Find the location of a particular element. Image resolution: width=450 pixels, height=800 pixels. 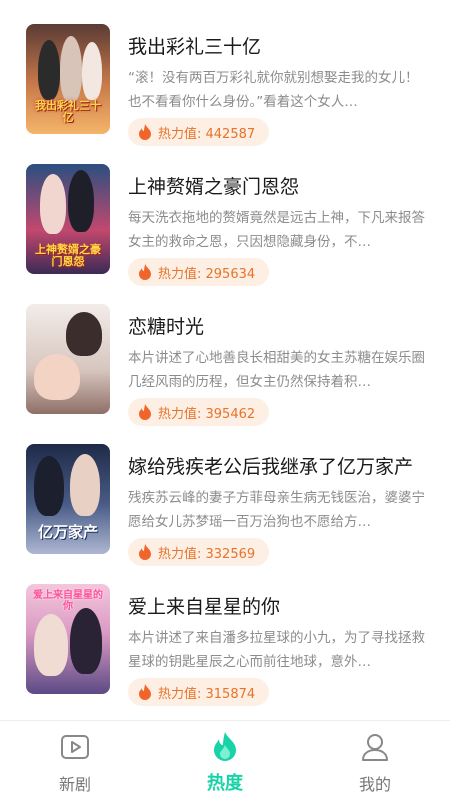

heat-badge: 热力值: 442587 is located at coordinates (199, 132).